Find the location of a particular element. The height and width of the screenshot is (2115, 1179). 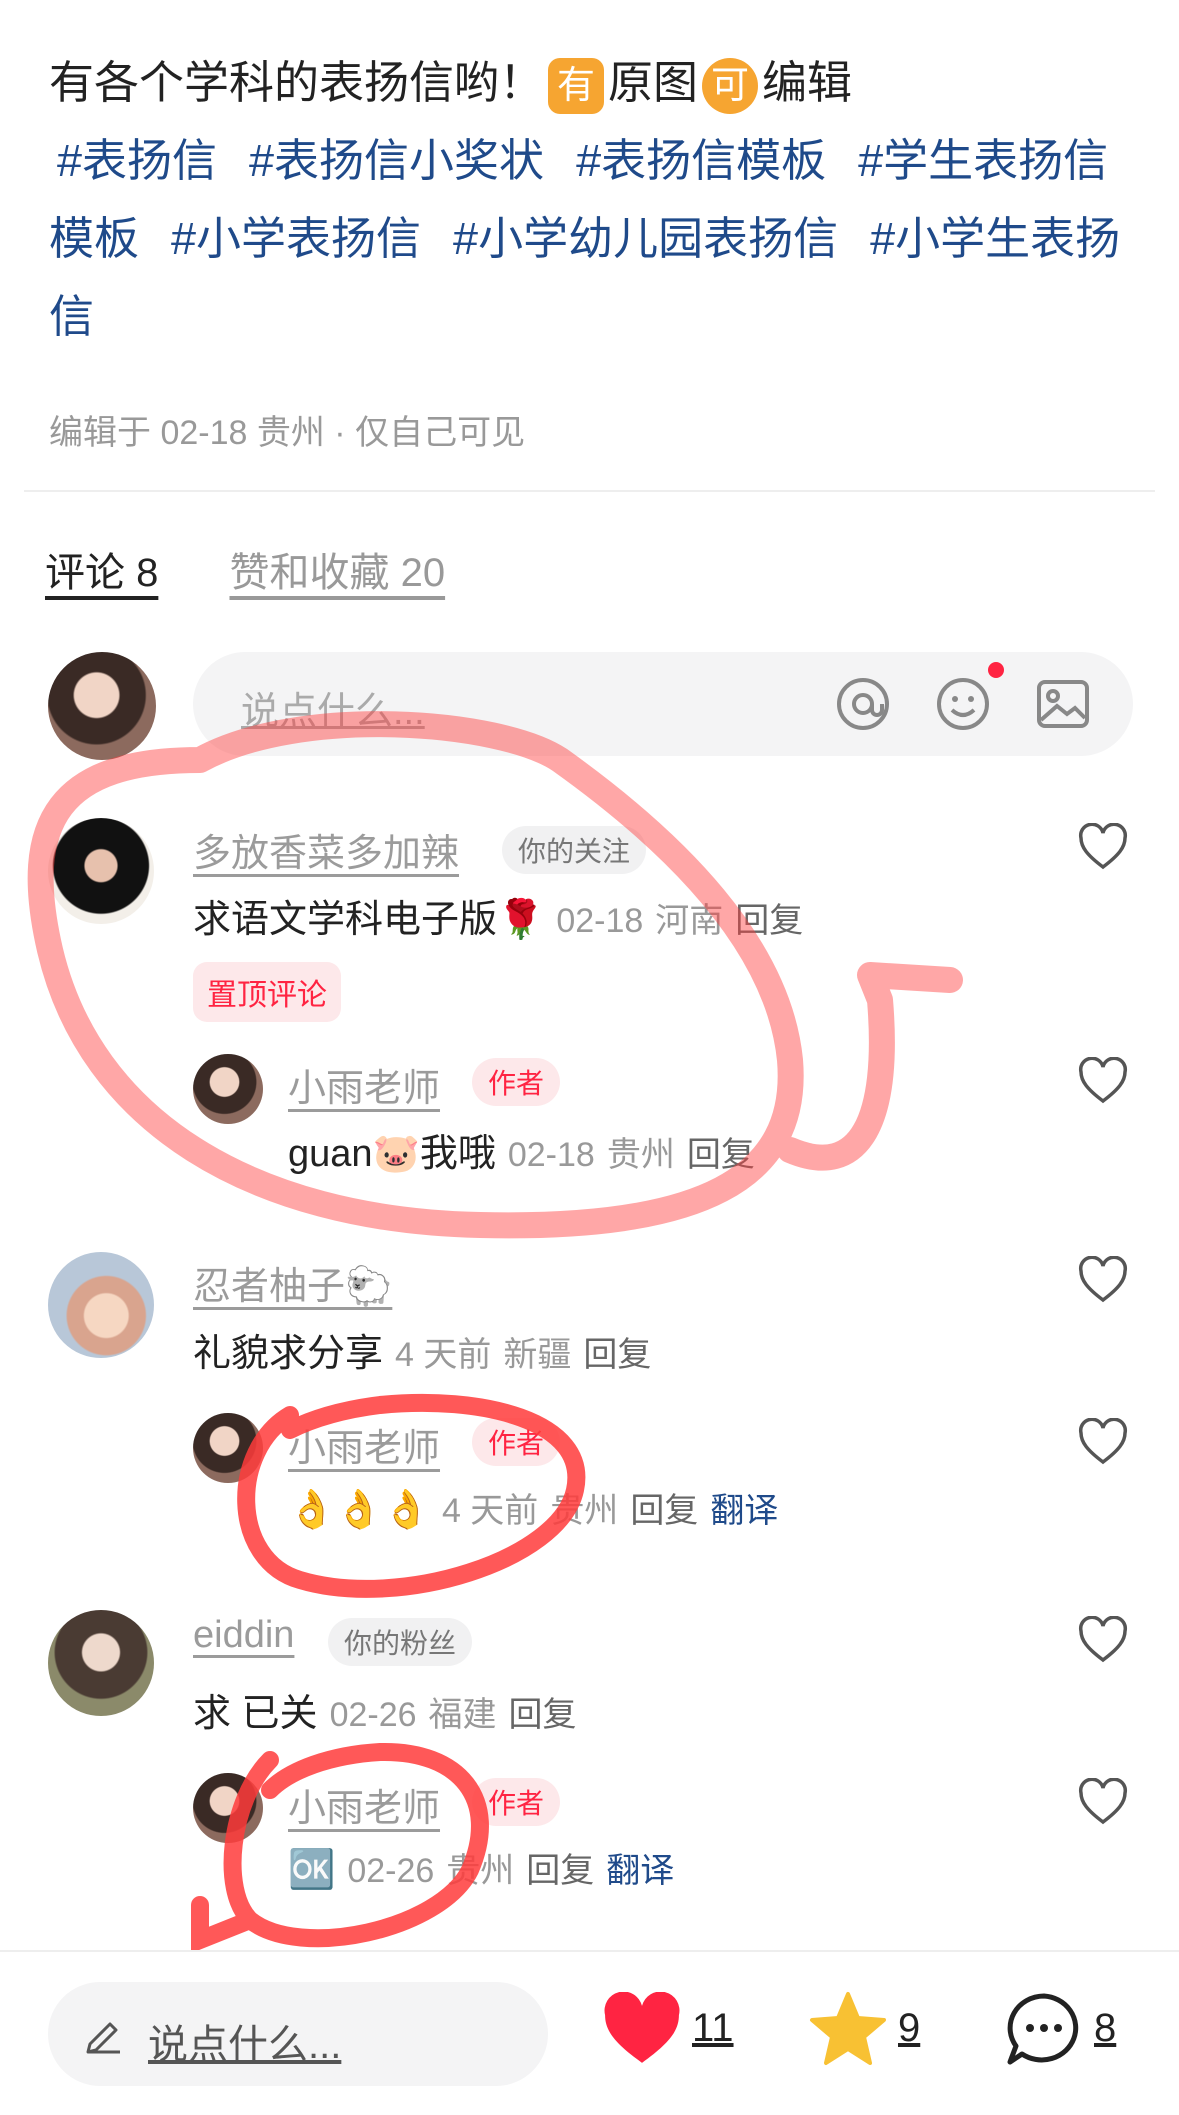

comment-count: 8 is located at coordinates (1105, 2028).